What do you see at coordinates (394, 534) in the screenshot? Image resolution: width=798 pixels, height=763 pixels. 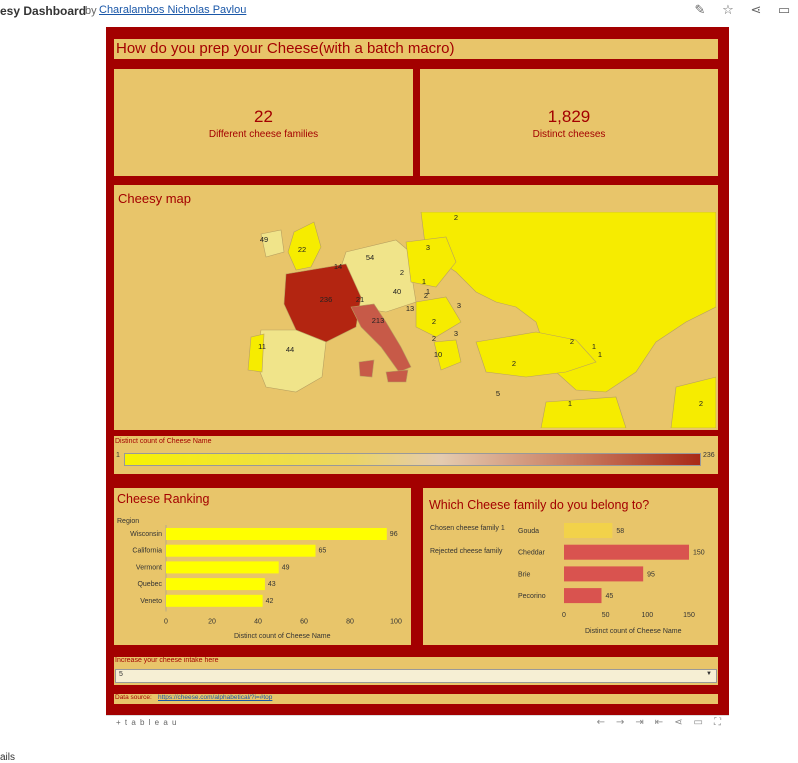 I see `rank-value-label: 96` at bounding box center [394, 534].